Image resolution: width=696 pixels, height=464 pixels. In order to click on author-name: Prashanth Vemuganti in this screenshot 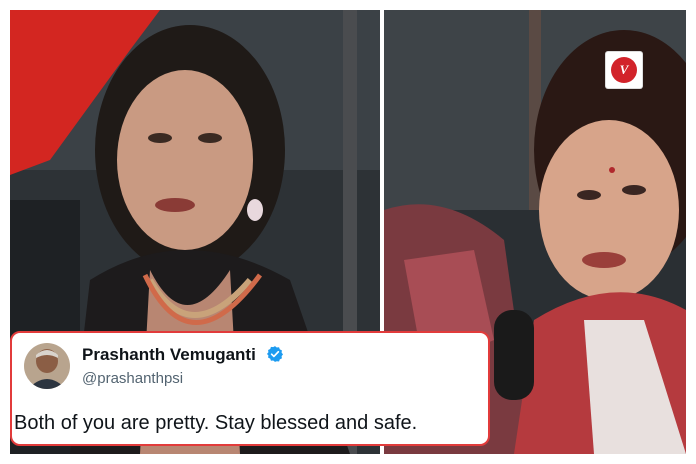, I will do `click(183, 356)`.